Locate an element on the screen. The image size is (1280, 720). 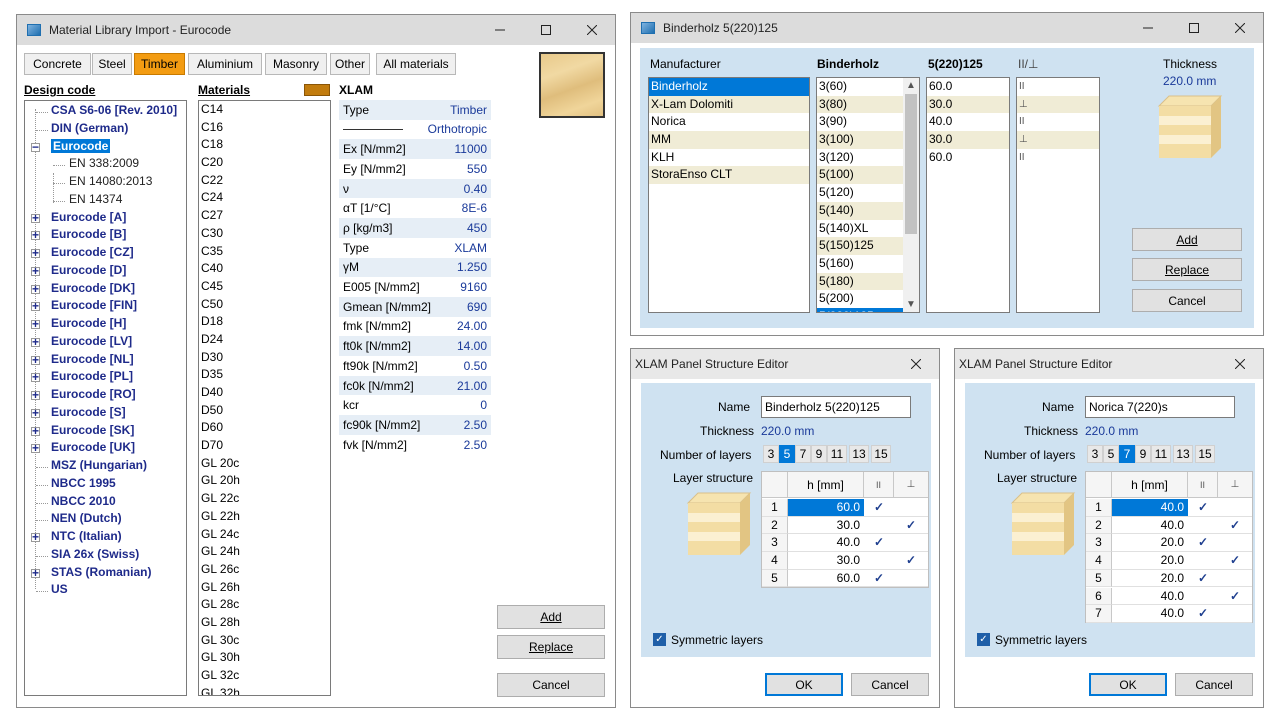
material-item: D60 is located at coordinates (264, 428).